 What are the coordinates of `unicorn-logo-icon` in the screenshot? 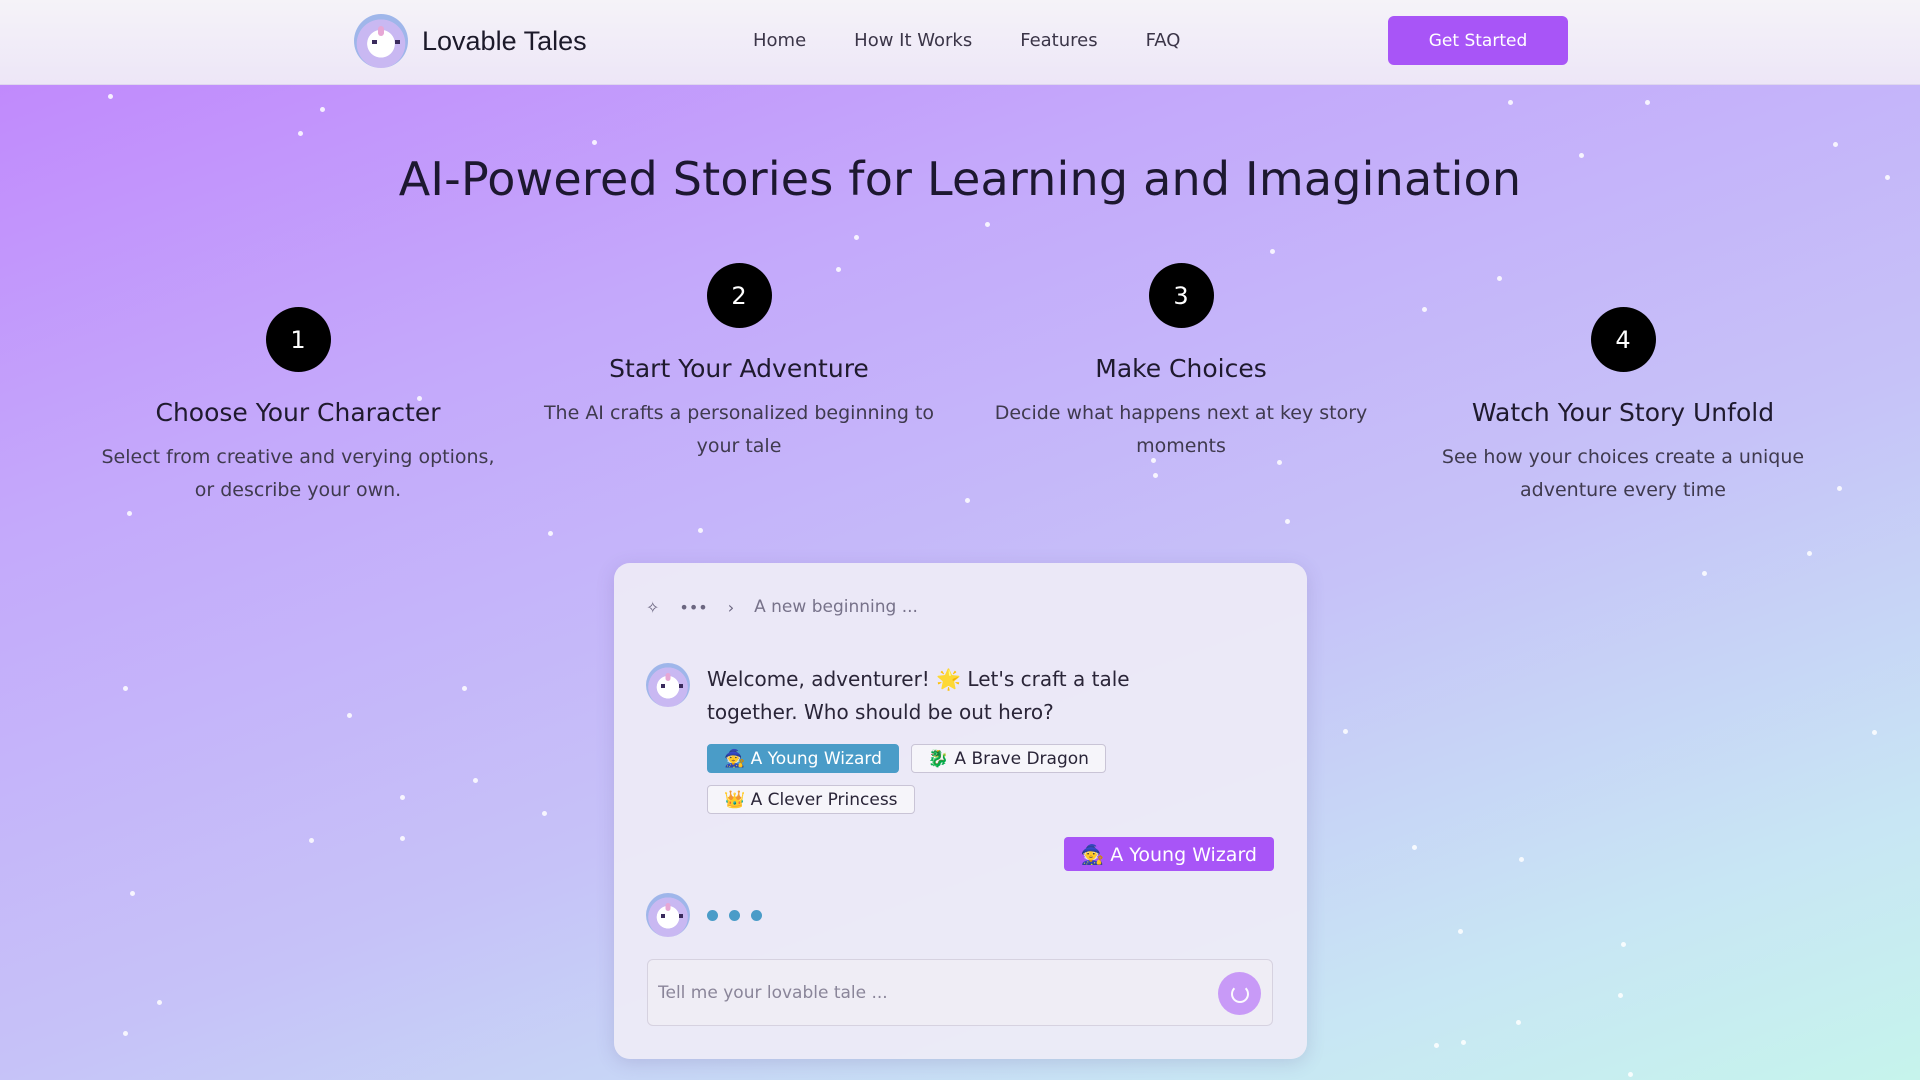 It's located at (381, 41).